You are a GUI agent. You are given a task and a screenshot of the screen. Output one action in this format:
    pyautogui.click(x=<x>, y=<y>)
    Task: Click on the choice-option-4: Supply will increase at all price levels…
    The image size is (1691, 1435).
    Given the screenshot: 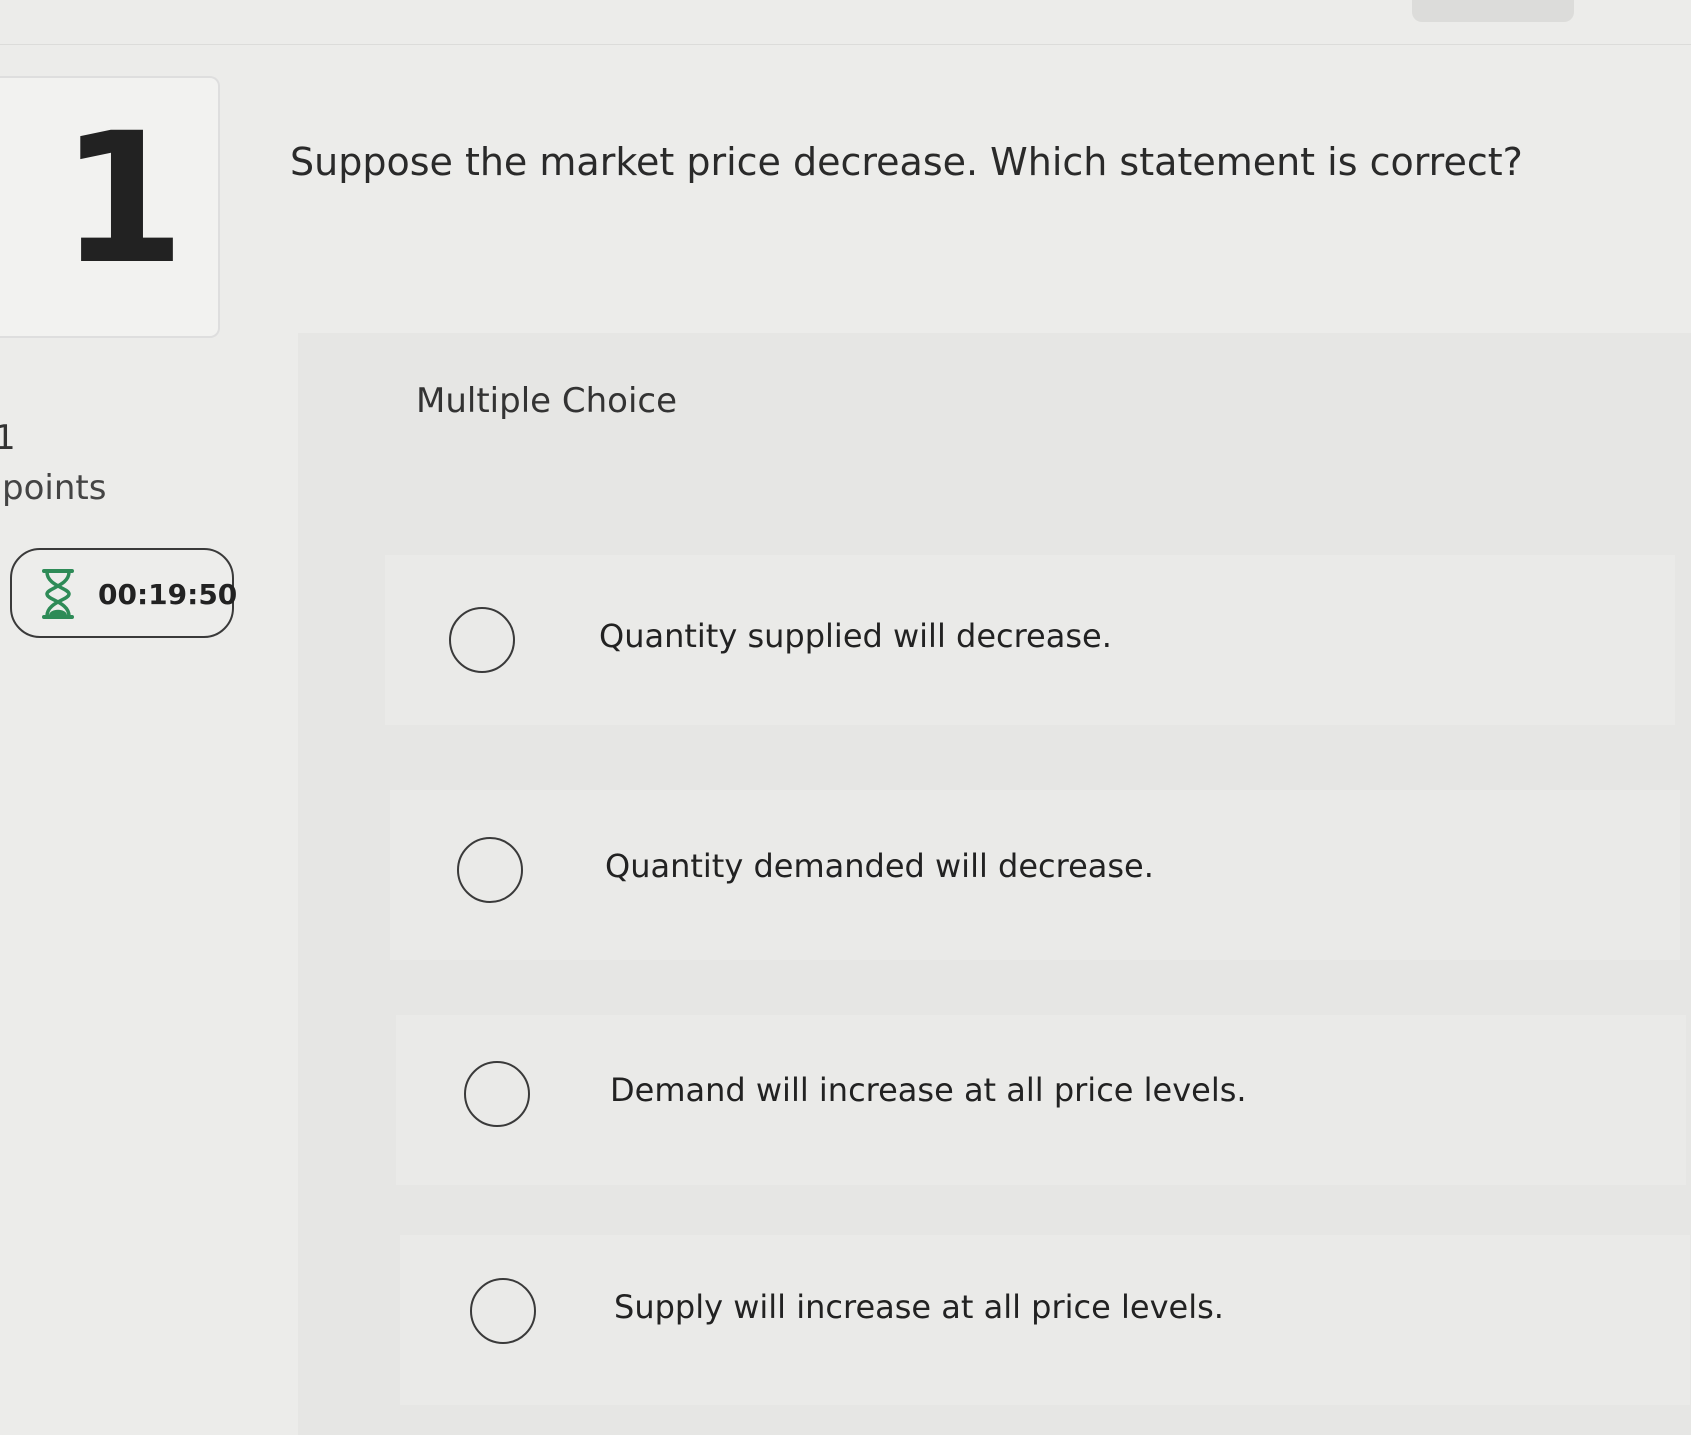 What is the action you would take?
    pyautogui.click(x=1045, y=1320)
    